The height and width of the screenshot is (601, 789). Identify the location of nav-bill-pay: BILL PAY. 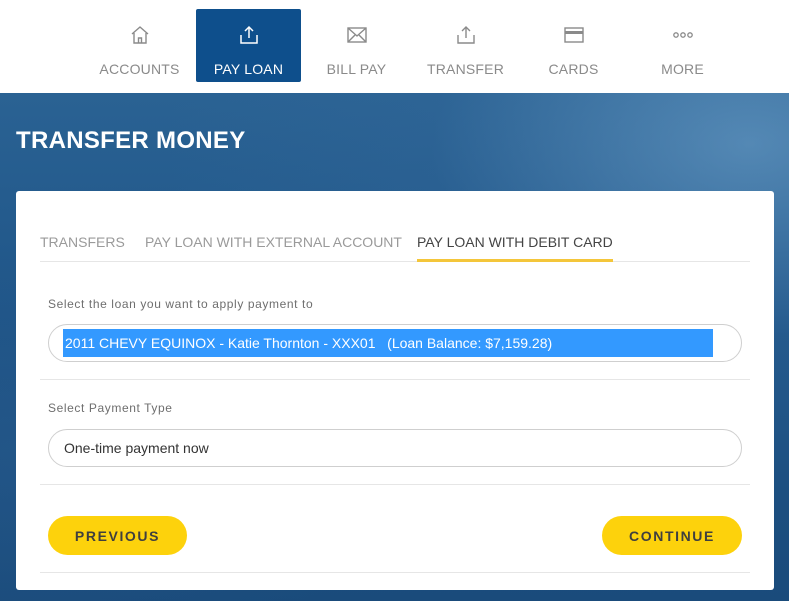
(356, 45).